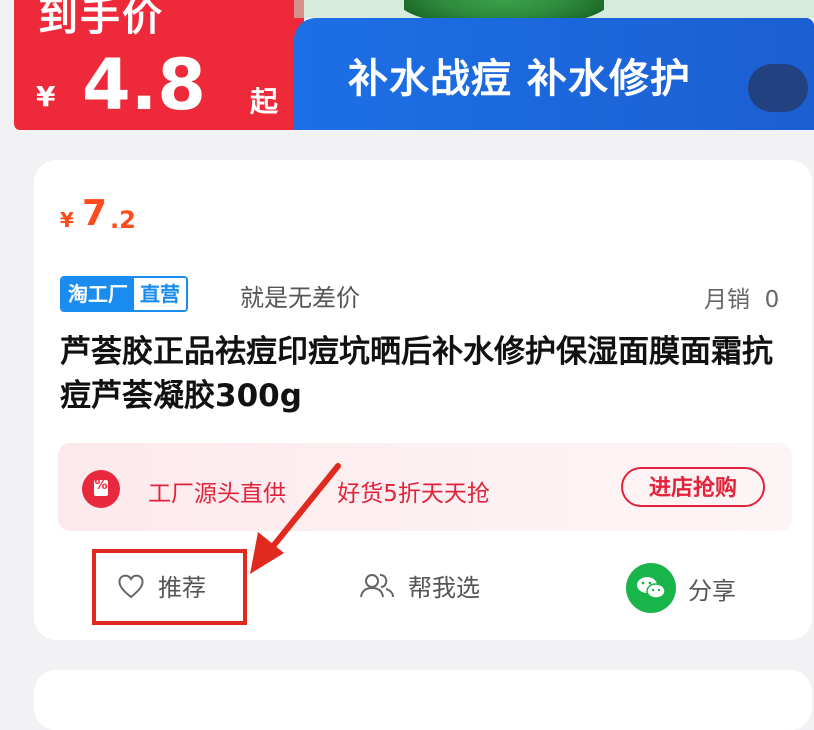 This screenshot has width=814, height=730. Describe the element at coordinates (377, 585) in the screenshot. I see `users-icon` at that location.